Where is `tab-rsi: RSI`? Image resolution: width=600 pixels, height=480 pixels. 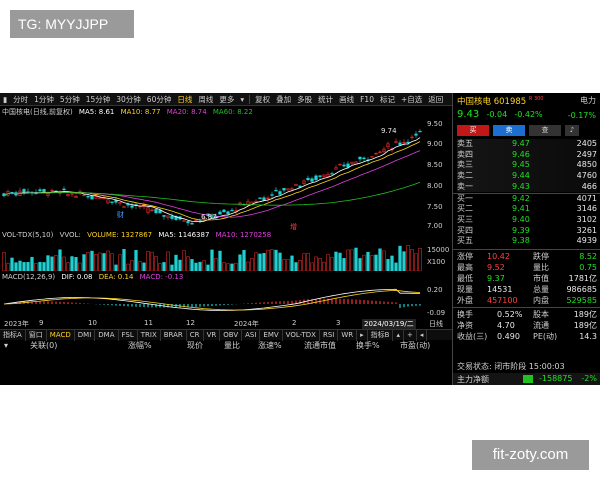
tab-rsi: RSI is located at coordinates (329, 335).